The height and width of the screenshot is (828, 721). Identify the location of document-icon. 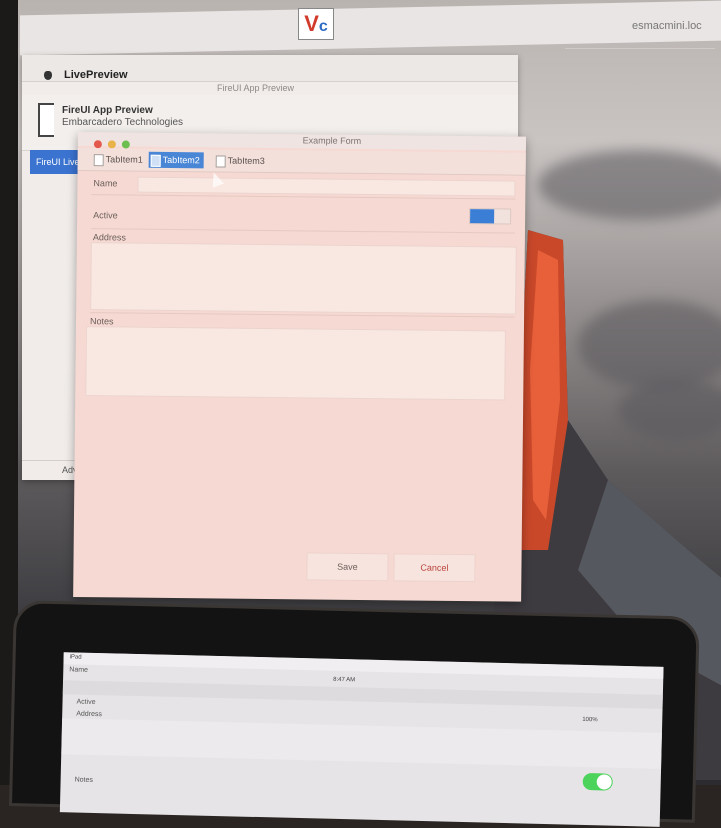
(46, 120).